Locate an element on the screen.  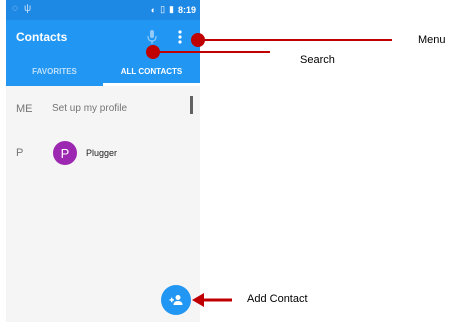
usb-icon: ψ is located at coordinates (27, 8).